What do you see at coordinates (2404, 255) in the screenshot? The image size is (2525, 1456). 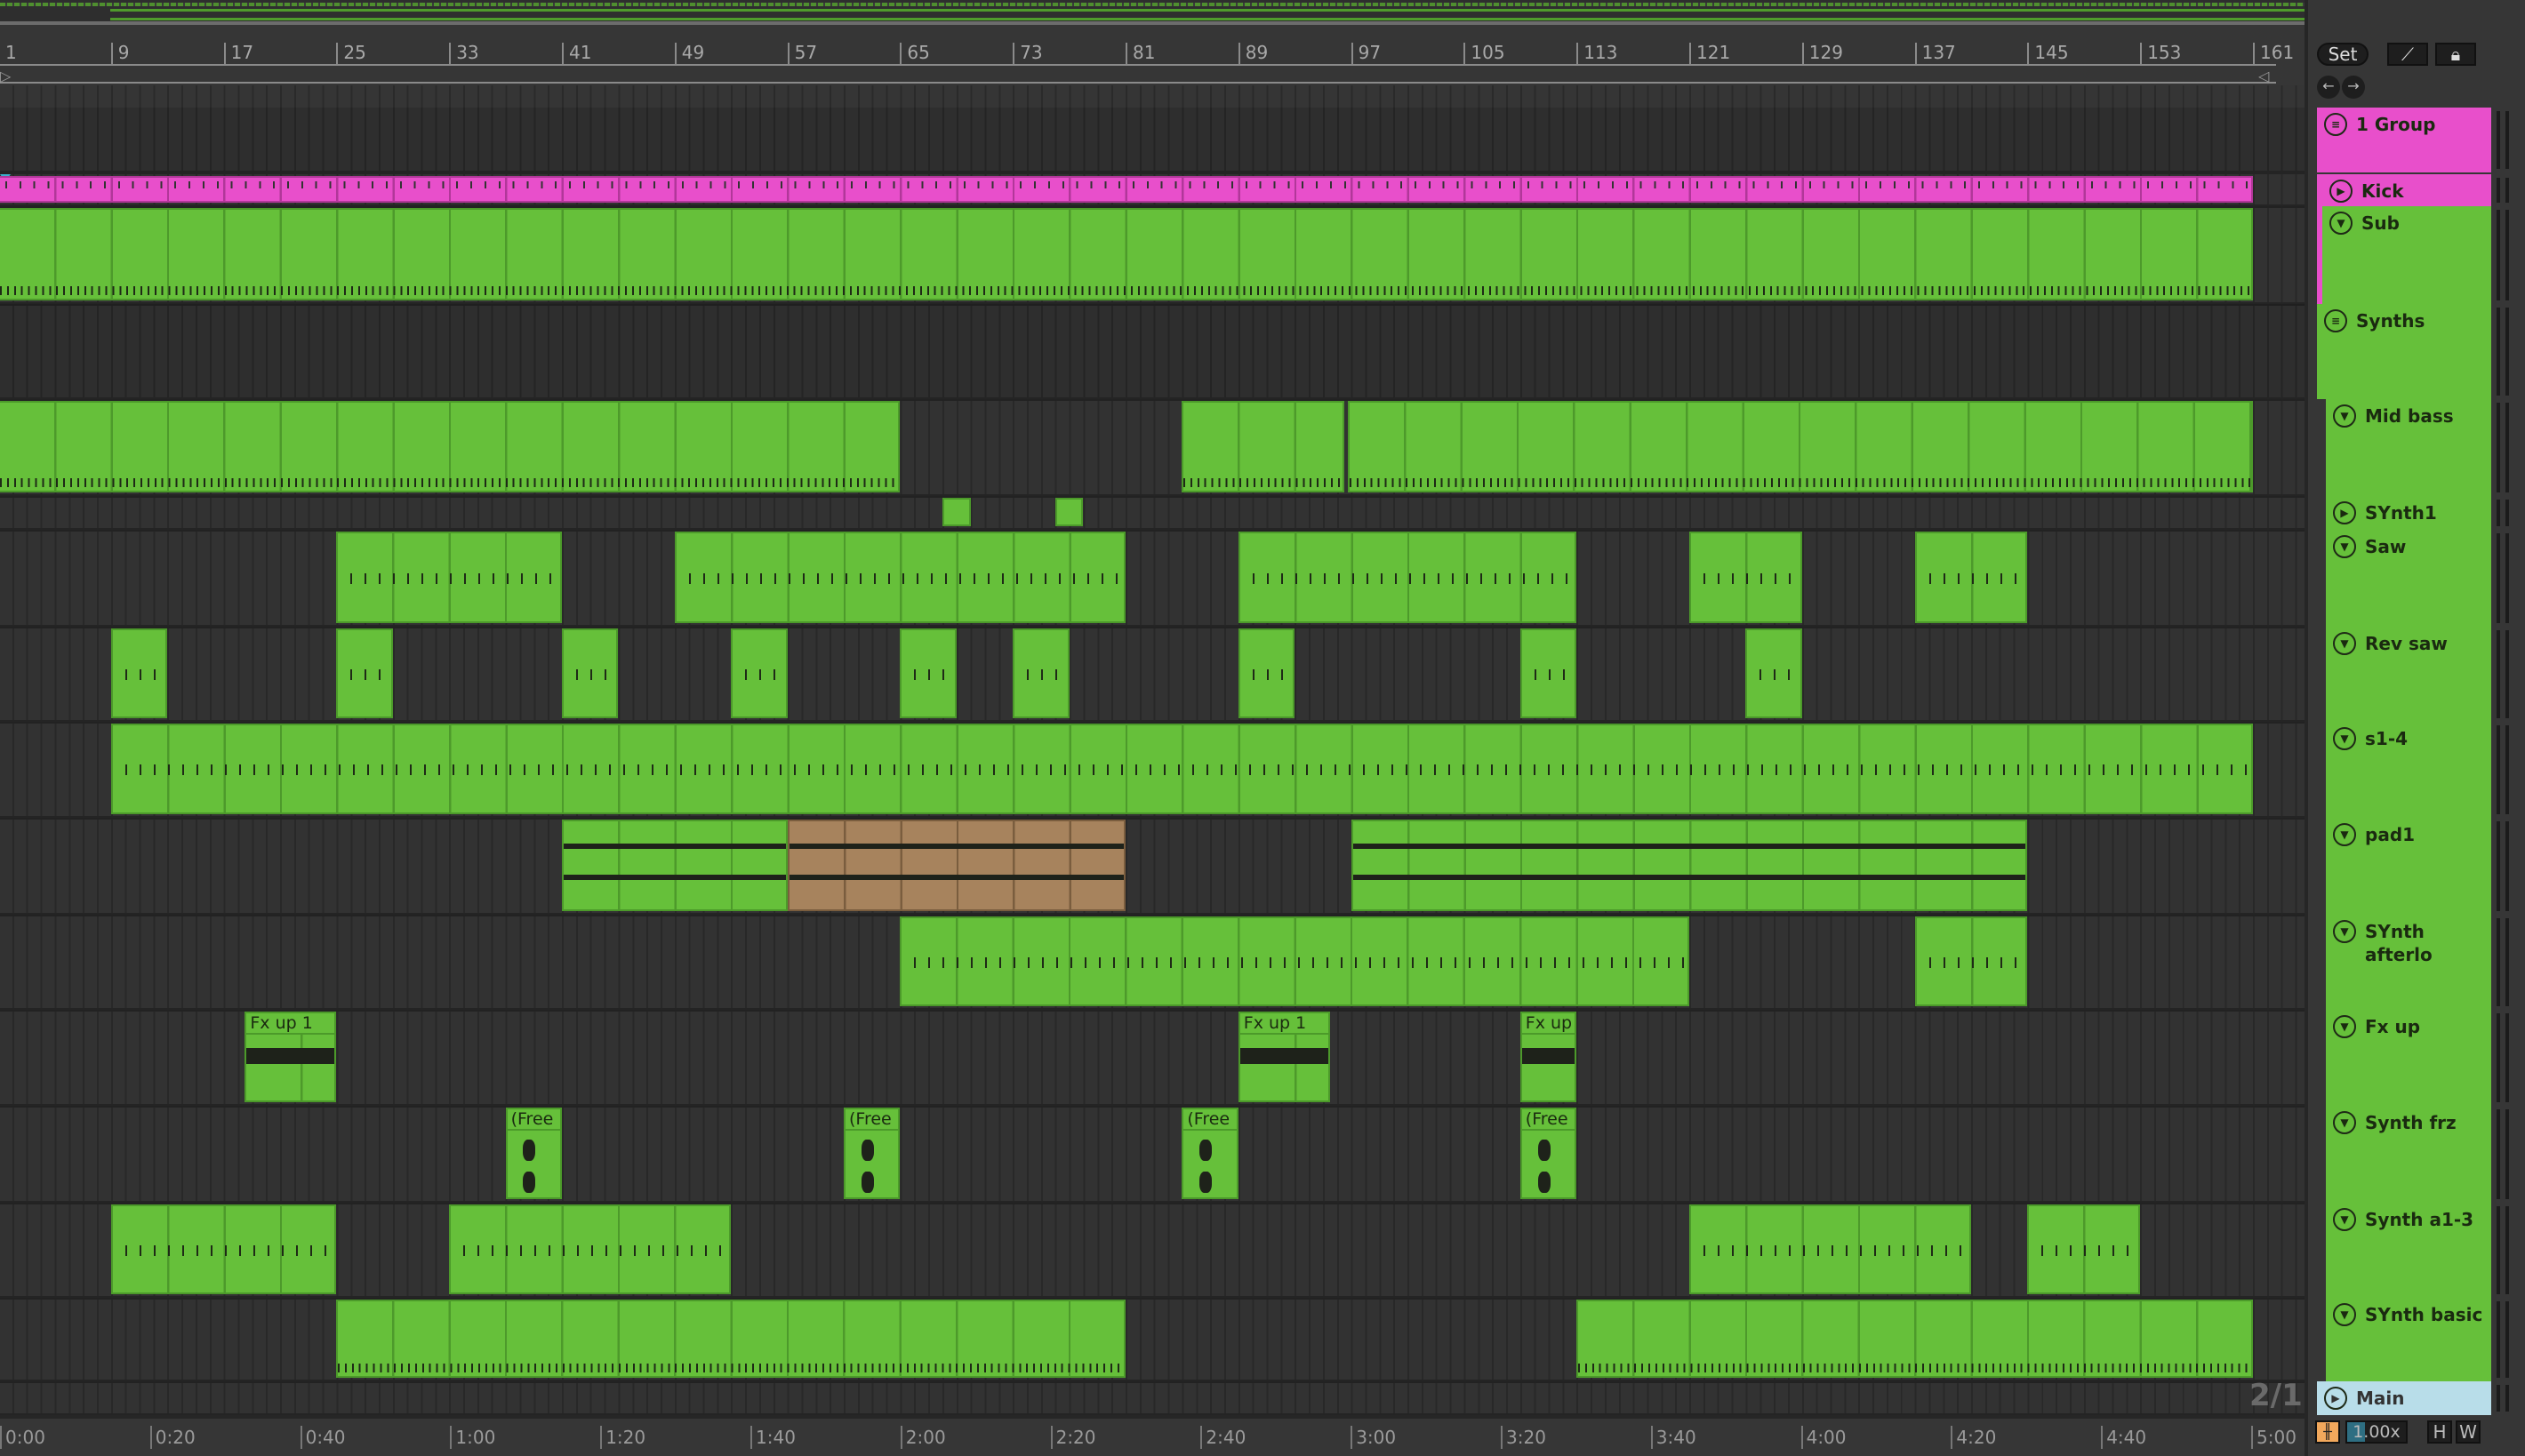 I see `track-header: ▼ Sub` at bounding box center [2404, 255].